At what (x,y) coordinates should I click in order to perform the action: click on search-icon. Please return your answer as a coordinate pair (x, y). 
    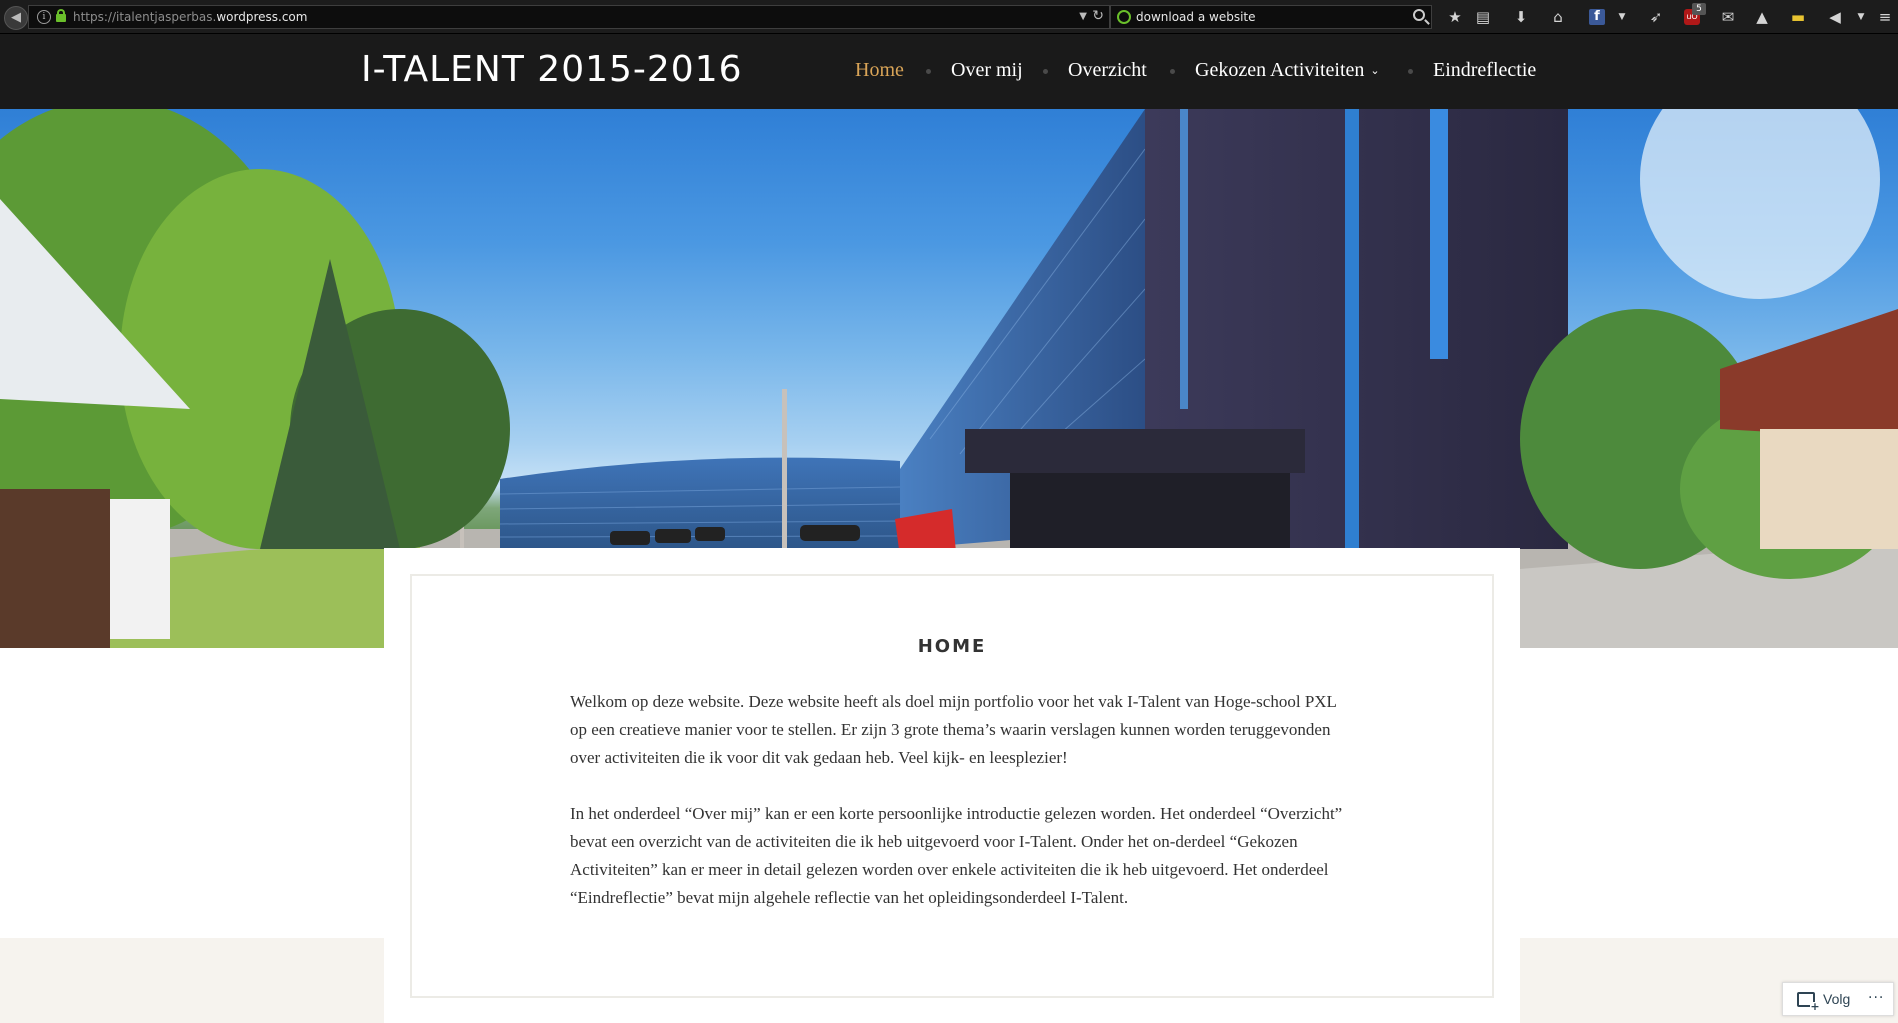
    Looking at the image, I should click on (1419, 15).